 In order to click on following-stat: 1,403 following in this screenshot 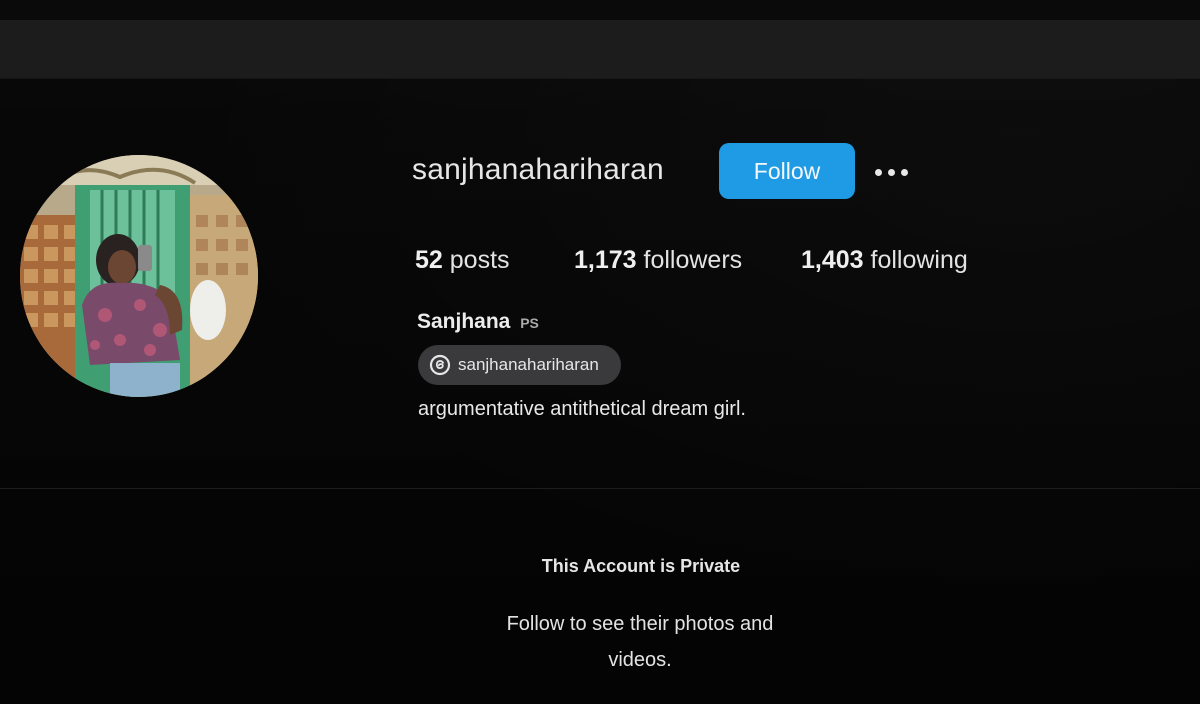, I will do `click(884, 260)`.